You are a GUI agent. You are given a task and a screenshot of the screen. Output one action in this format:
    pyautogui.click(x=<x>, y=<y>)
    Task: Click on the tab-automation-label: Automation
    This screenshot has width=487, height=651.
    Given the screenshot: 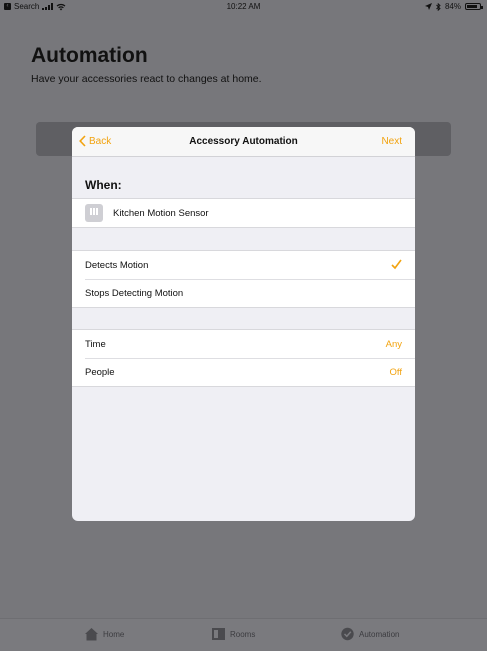 What is the action you would take?
    pyautogui.click(x=379, y=634)
    